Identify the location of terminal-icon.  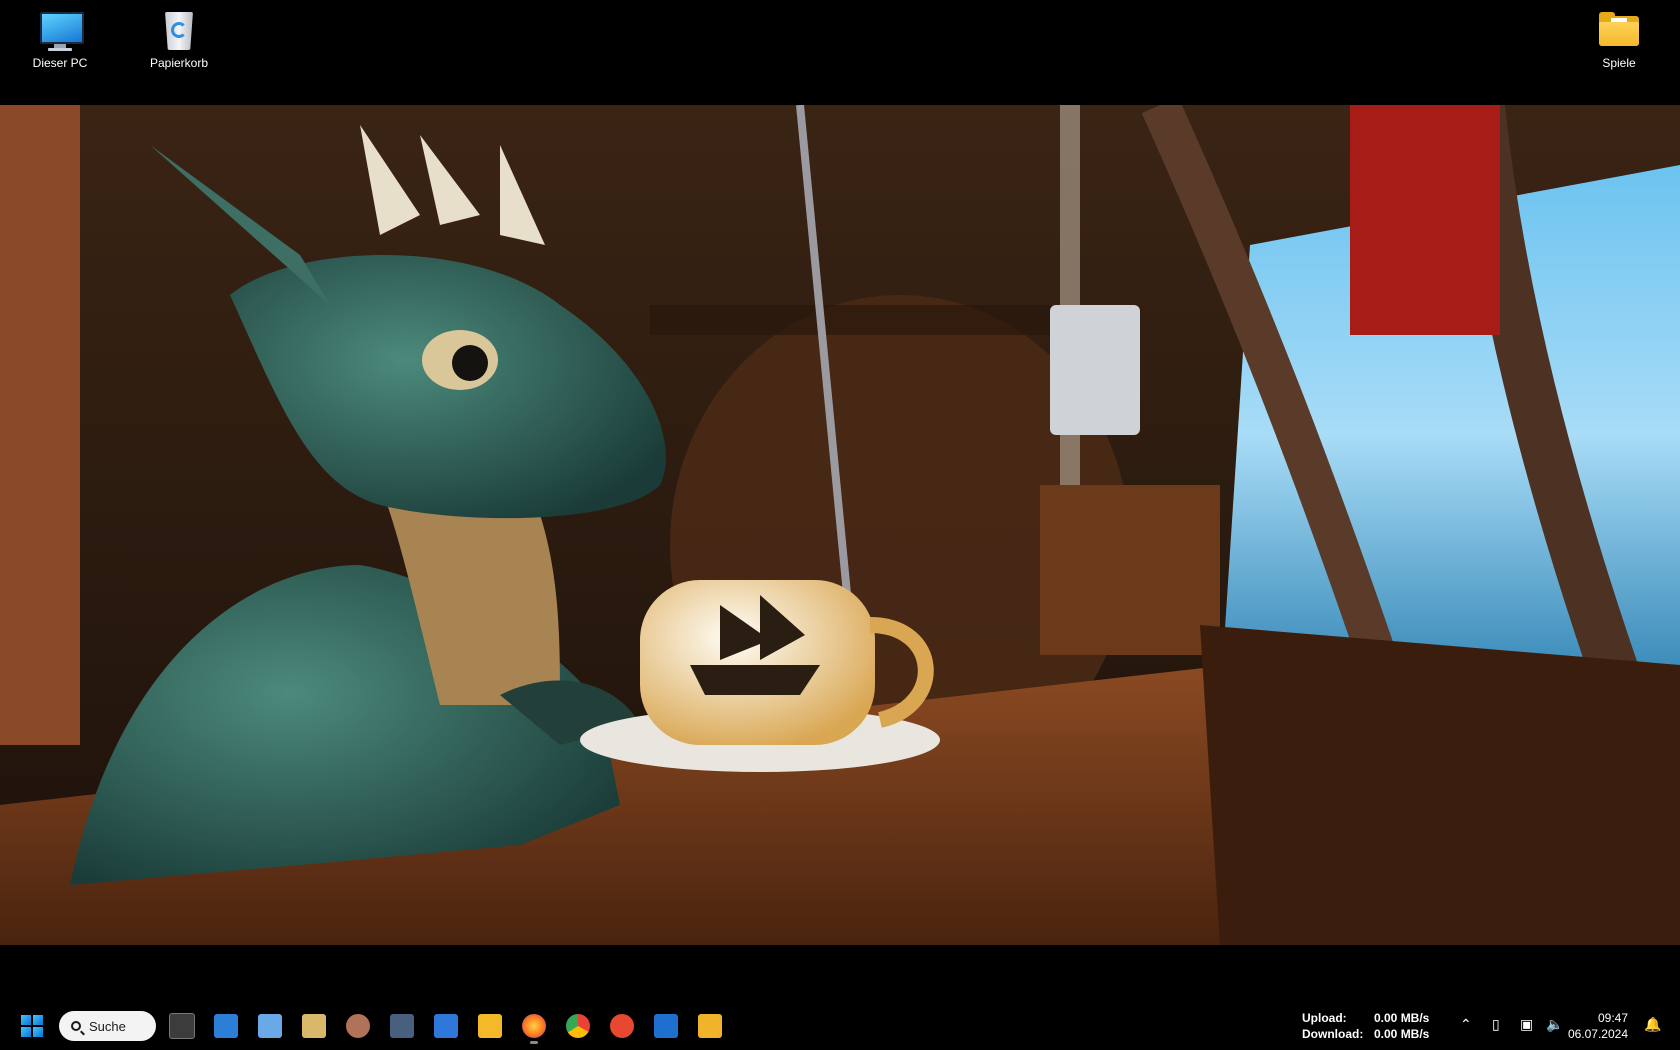
(182, 1026).